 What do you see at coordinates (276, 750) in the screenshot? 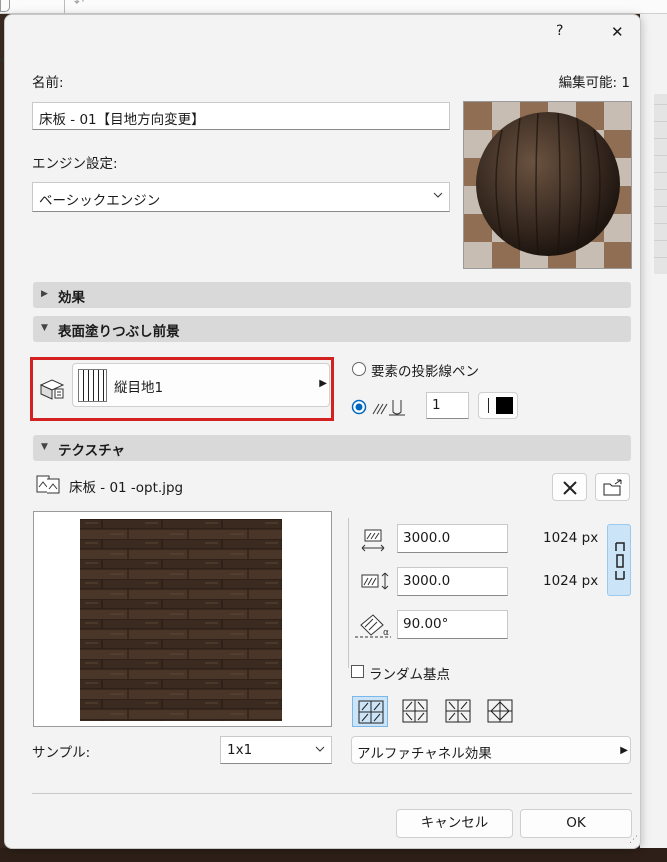
I see `sample-select: 1x1` at bounding box center [276, 750].